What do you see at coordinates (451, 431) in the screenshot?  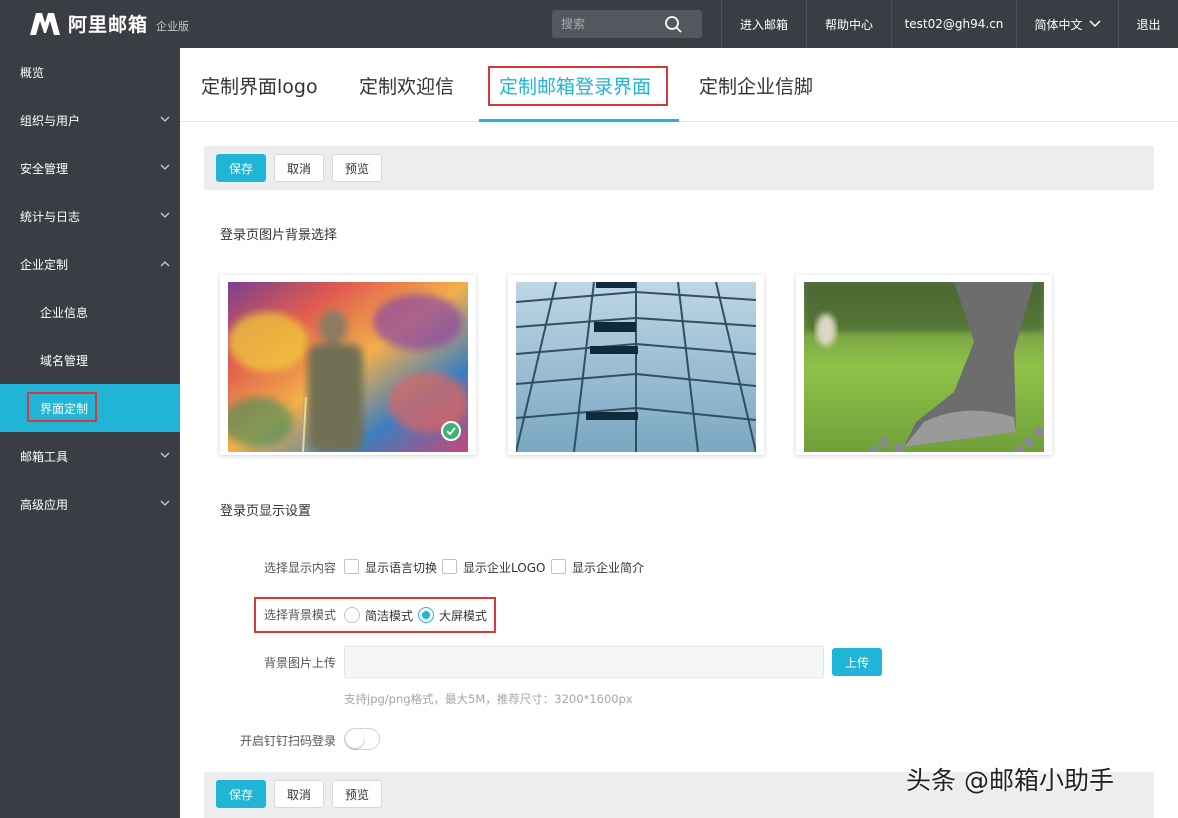 I see `selected-check-icon` at bounding box center [451, 431].